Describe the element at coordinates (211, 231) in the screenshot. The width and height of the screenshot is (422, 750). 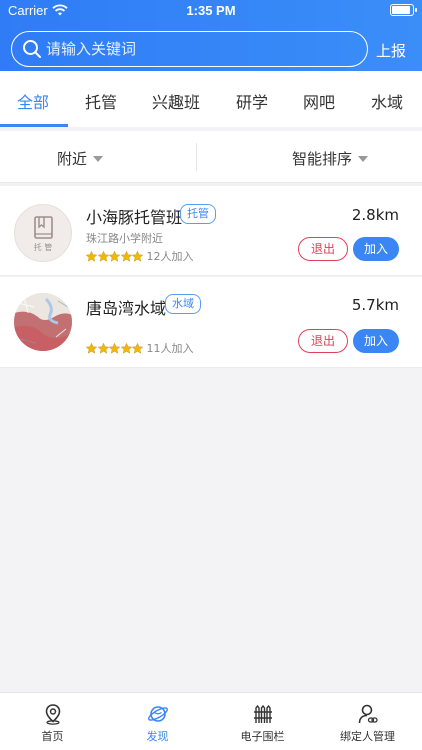
I see `list-item: 托 管 小海豚托管班 托管 珠江路小学附近 12人加入 2.8km 退出 加入` at that location.